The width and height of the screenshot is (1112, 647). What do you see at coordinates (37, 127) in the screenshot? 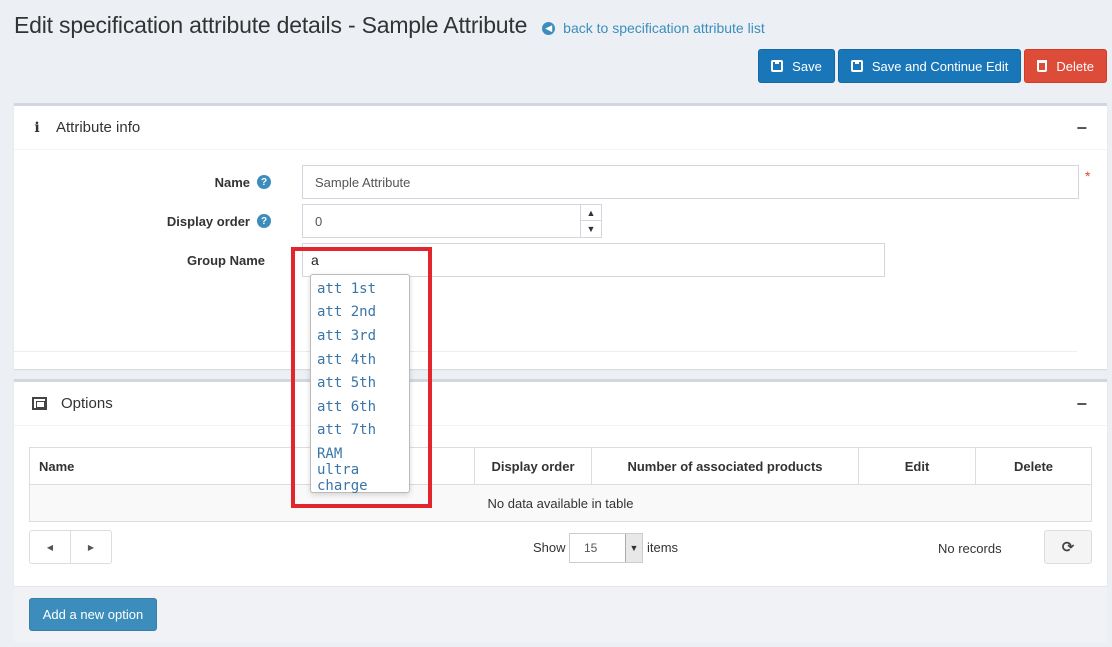
I see `info-icon: i` at bounding box center [37, 127].